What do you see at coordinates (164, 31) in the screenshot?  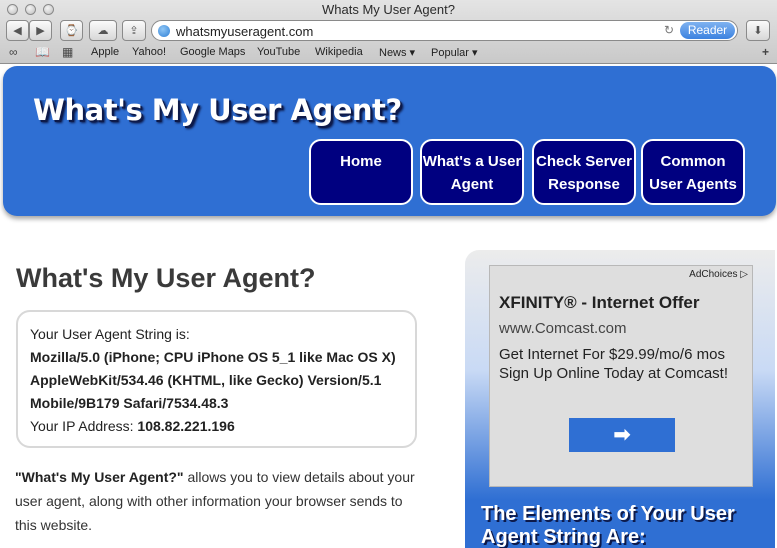 I see `site-favicon-icon` at bounding box center [164, 31].